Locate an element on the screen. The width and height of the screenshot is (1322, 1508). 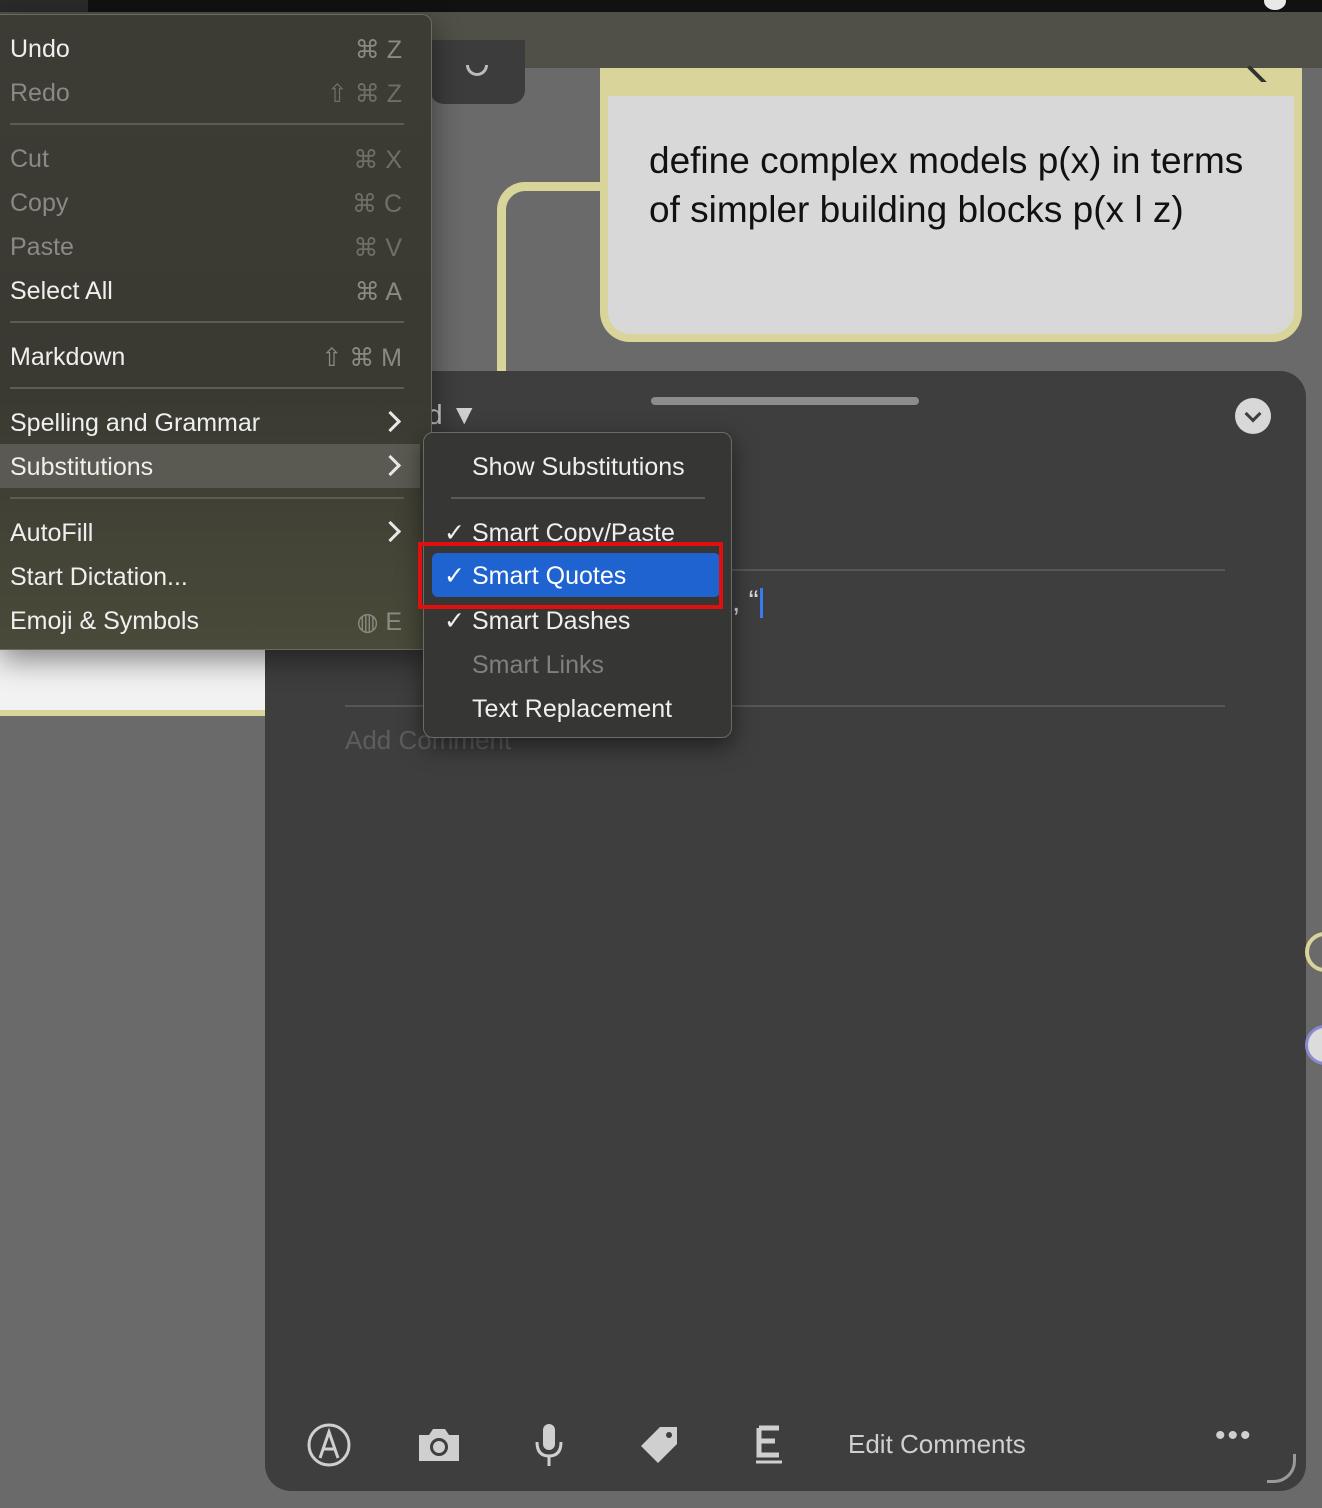
highlight-box is located at coordinates (570, 575).